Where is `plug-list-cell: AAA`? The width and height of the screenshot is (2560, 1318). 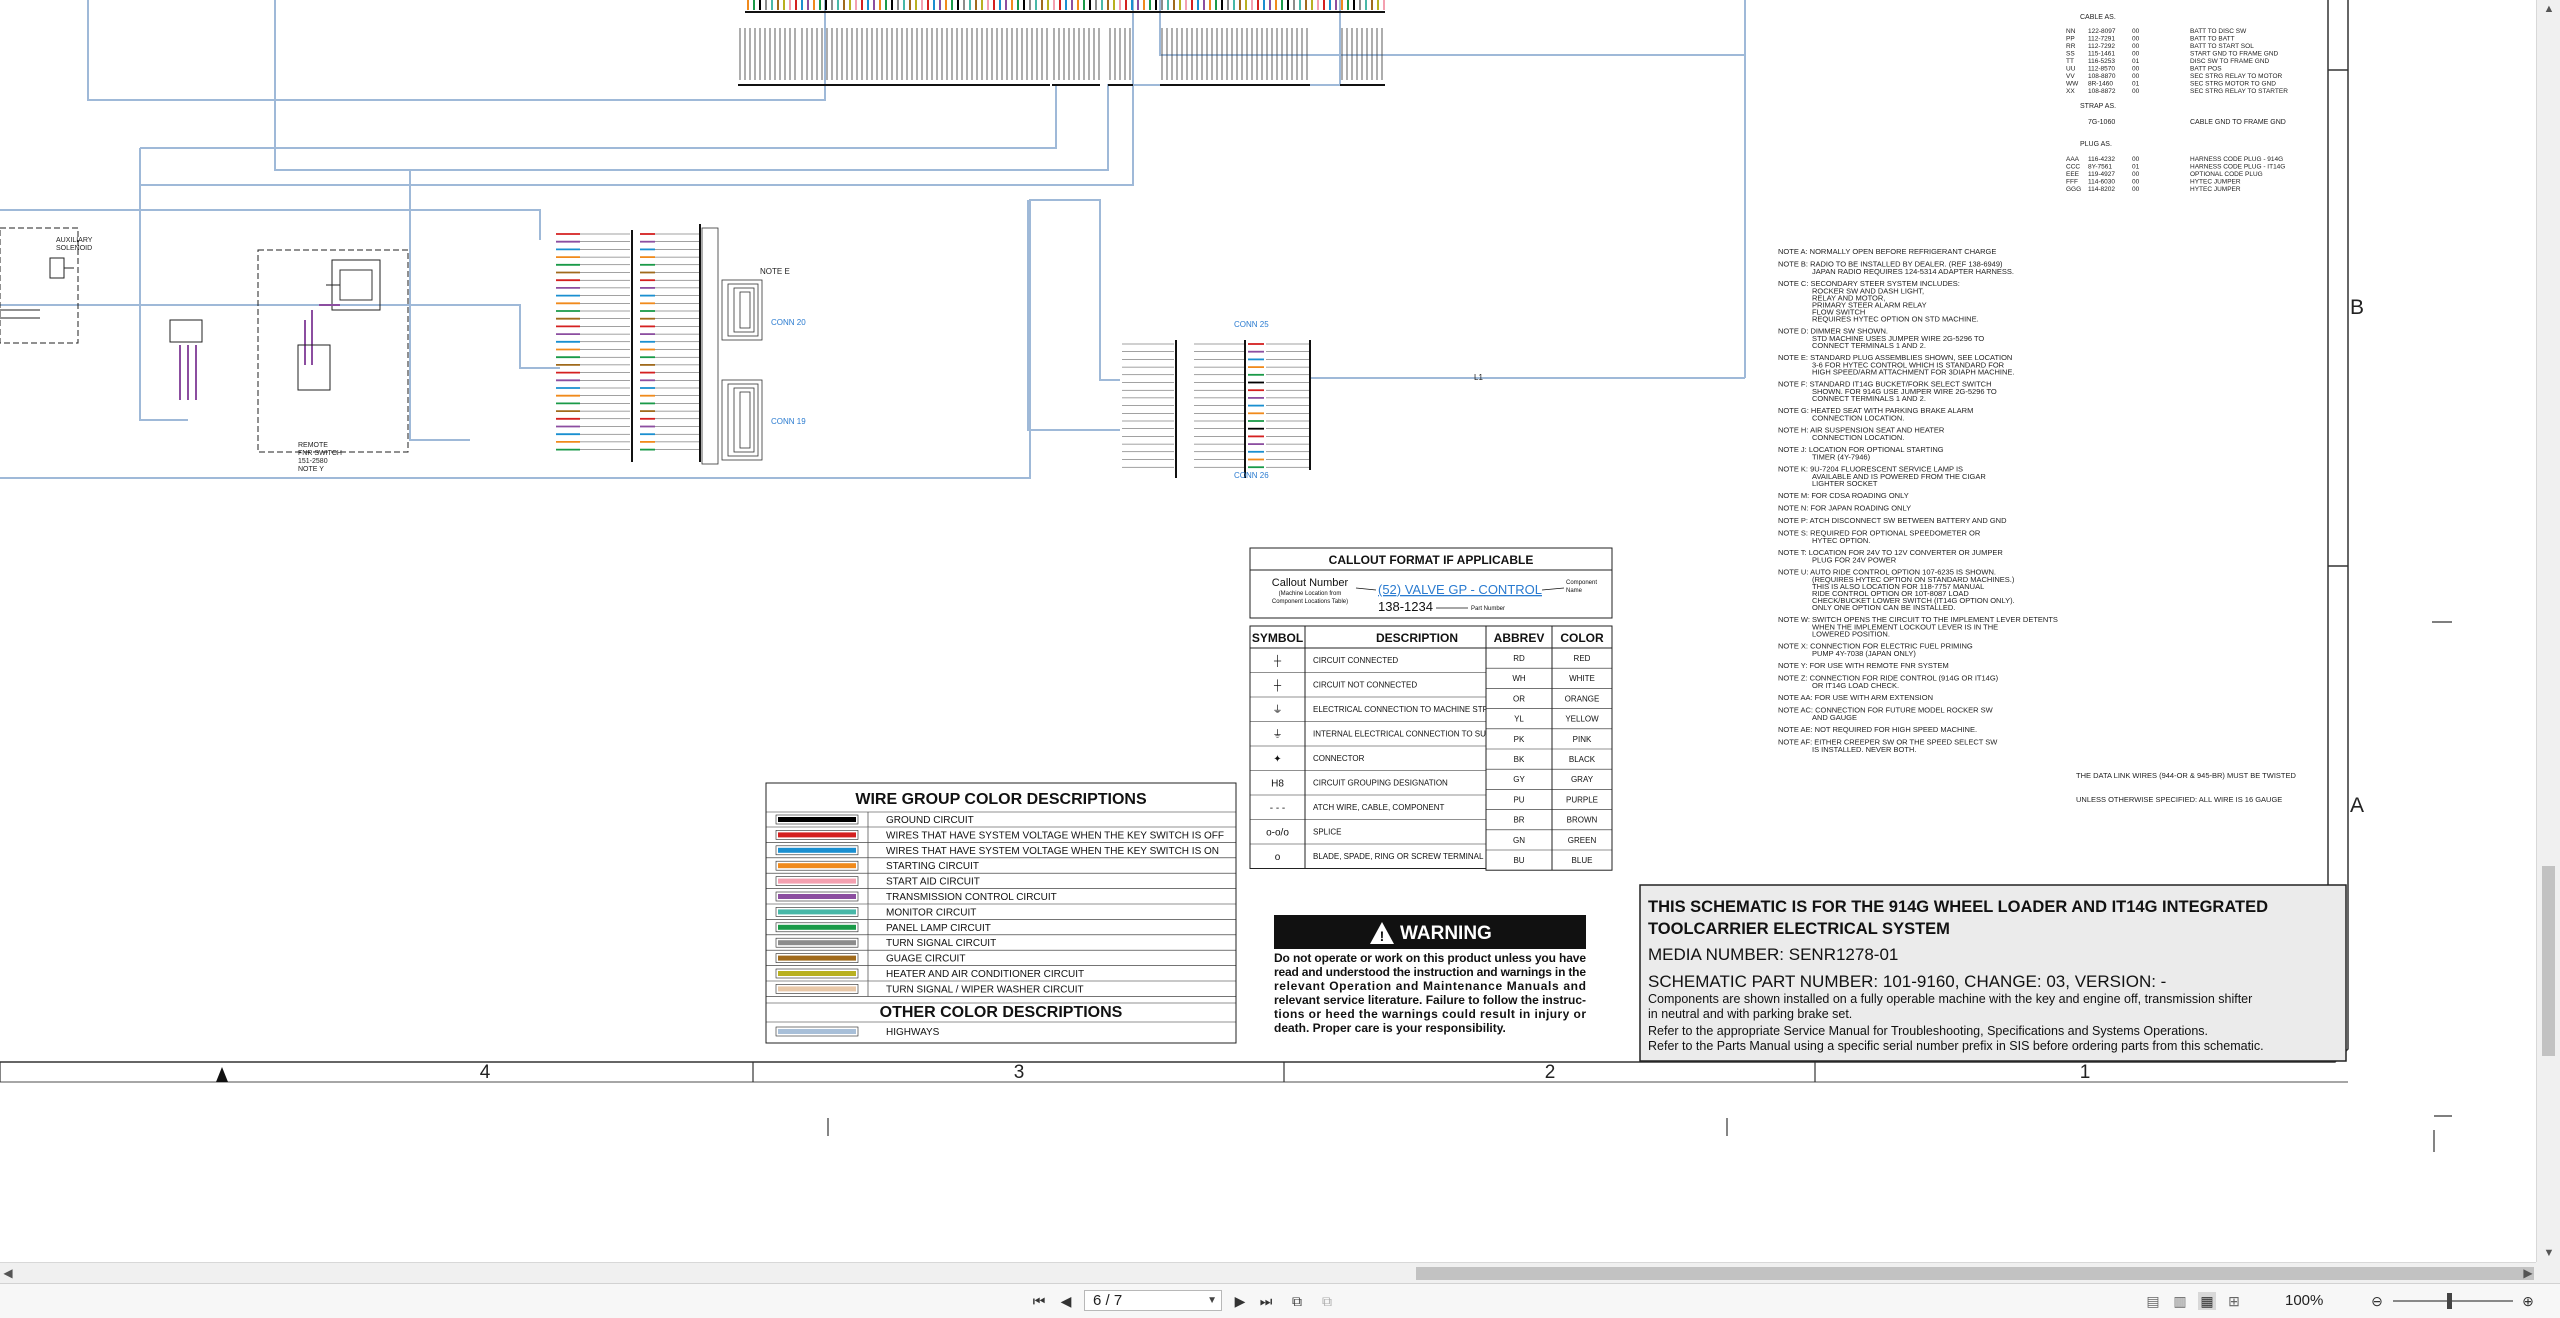 plug-list-cell: AAA is located at coordinates (2073, 159).